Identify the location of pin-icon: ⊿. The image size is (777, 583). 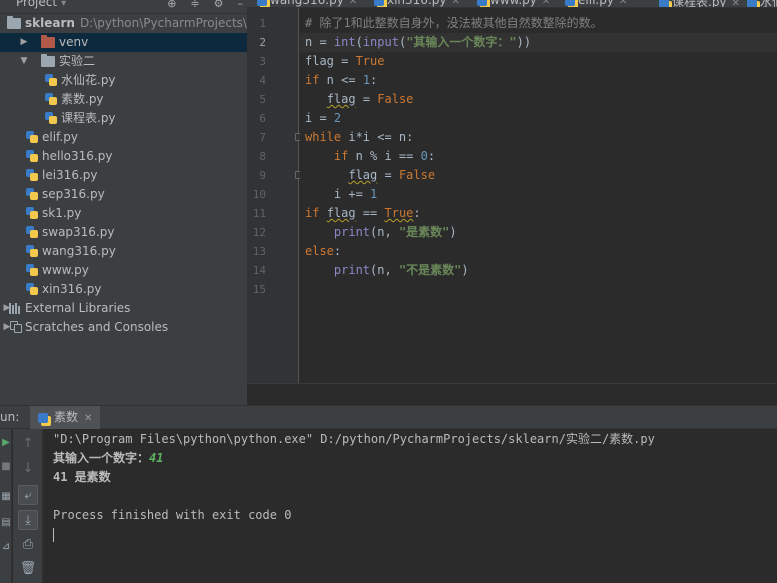
(6, 546).